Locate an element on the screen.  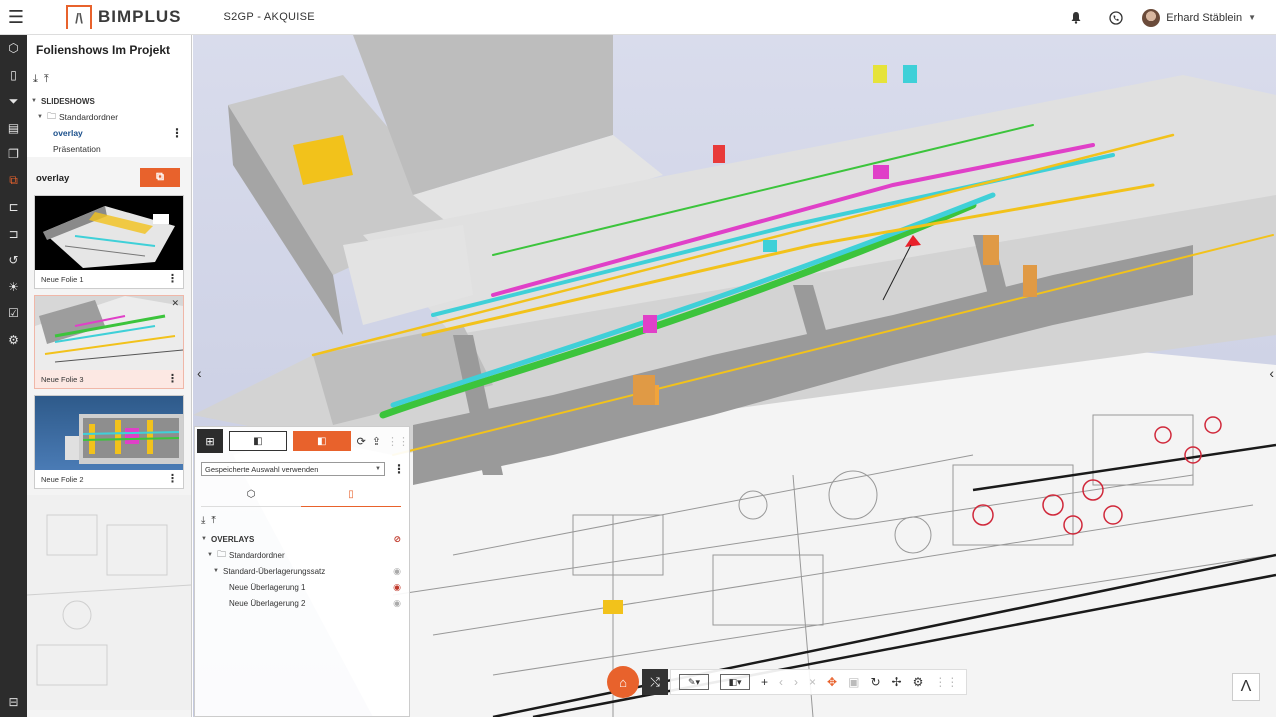
filter-icon: ⏷ is located at coordinates (13, 101).